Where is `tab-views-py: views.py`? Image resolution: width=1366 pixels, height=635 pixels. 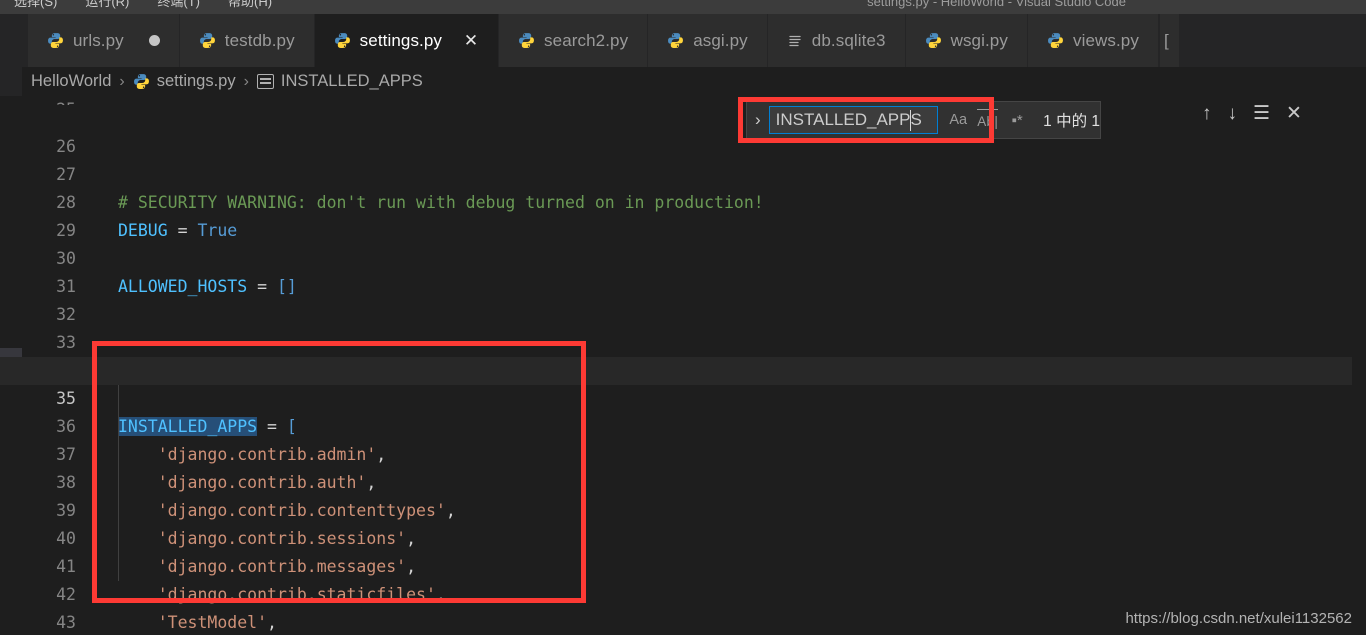 tab-views-py: views.py is located at coordinates (1093, 40).